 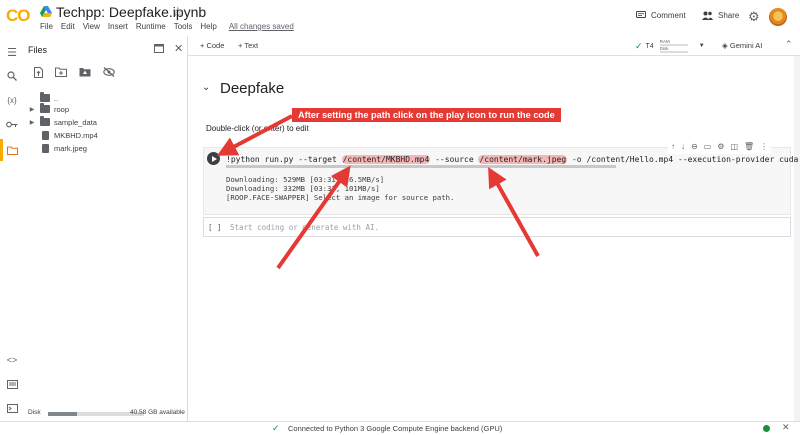 What do you see at coordinates (673, 46) in the screenshot?
I see `resource-meters: RAM Disk` at bounding box center [673, 46].